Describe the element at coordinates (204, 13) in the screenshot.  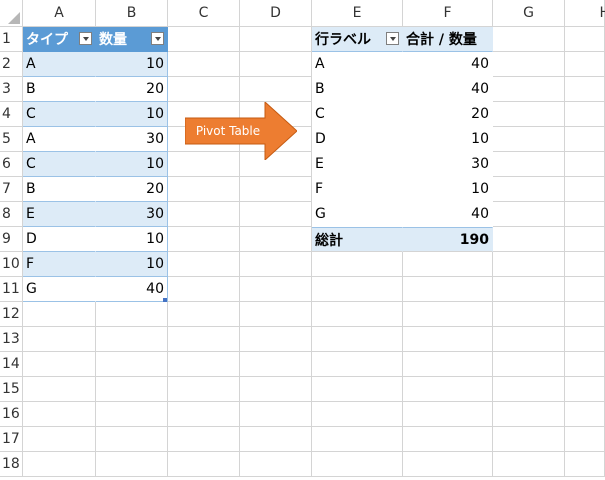
I see `column-header-c: C` at that location.